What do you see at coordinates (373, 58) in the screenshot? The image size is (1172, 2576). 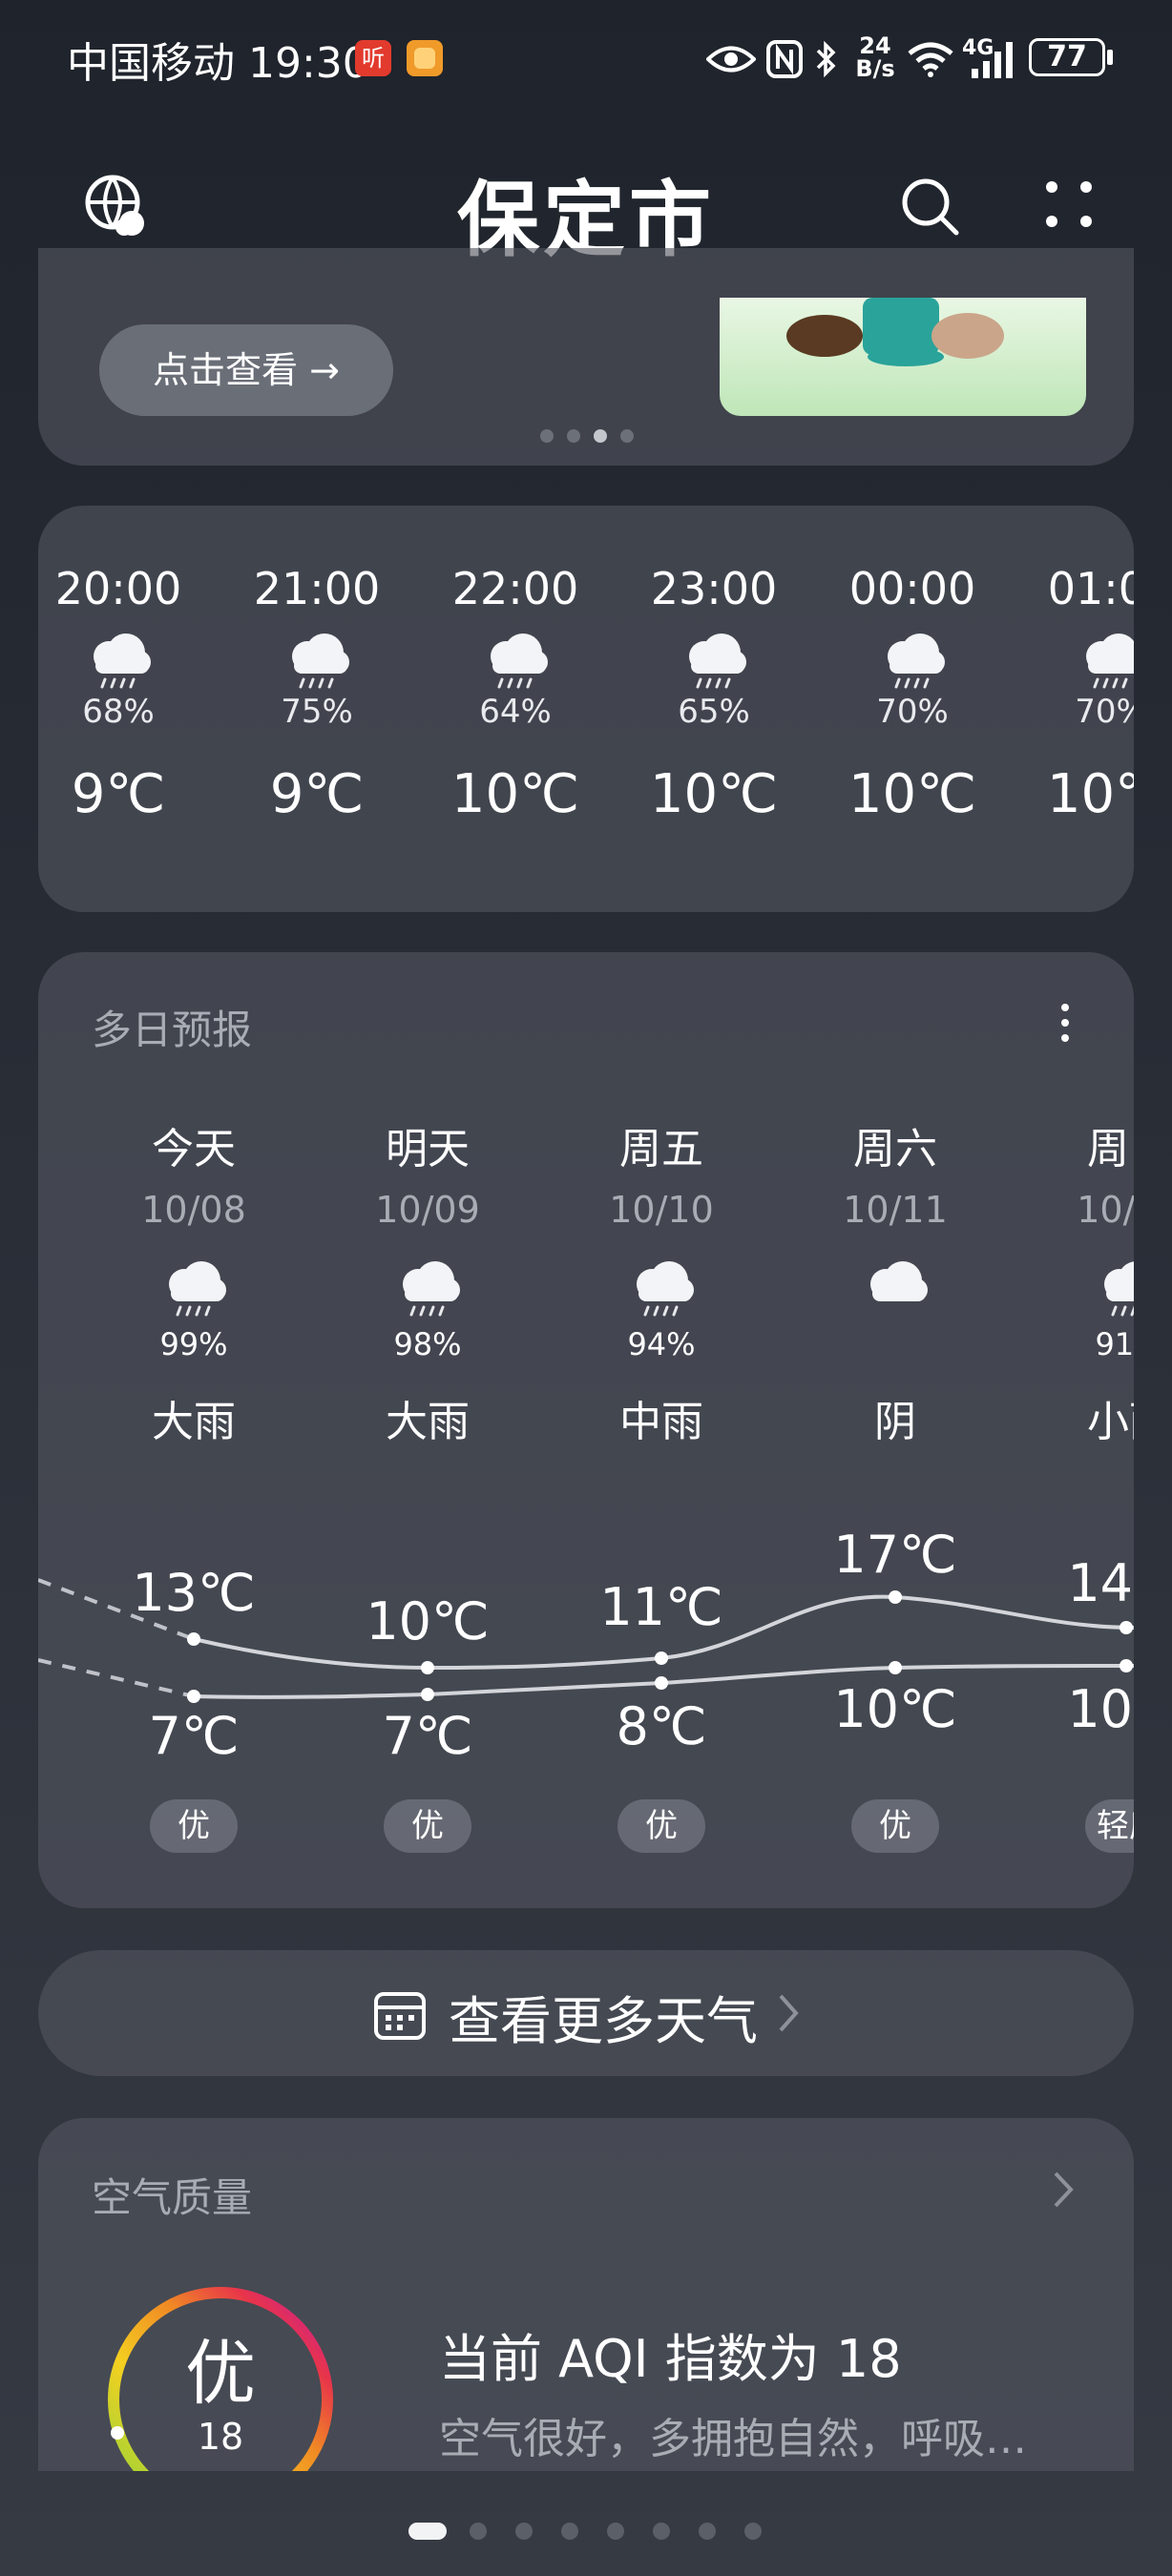 I see `listen-app-badge: 听` at bounding box center [373, 58].